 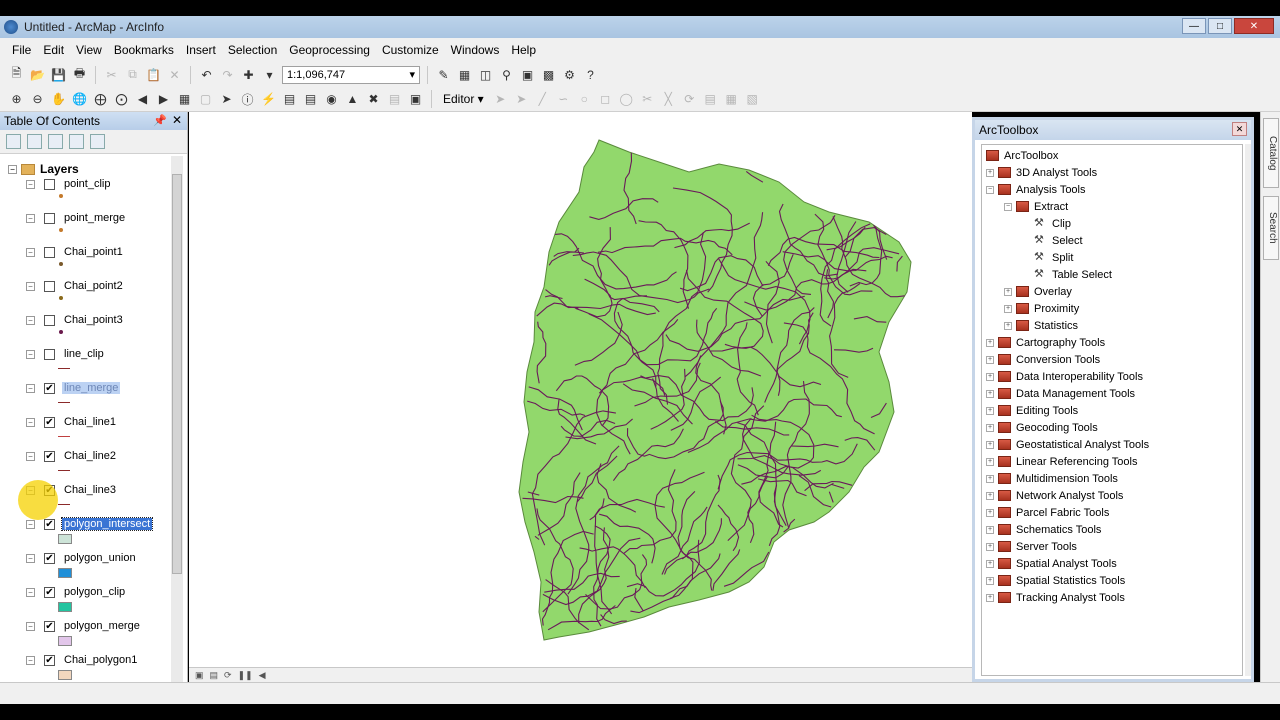 I want to click on list-by-source-icon, so click(x=34, y=141).